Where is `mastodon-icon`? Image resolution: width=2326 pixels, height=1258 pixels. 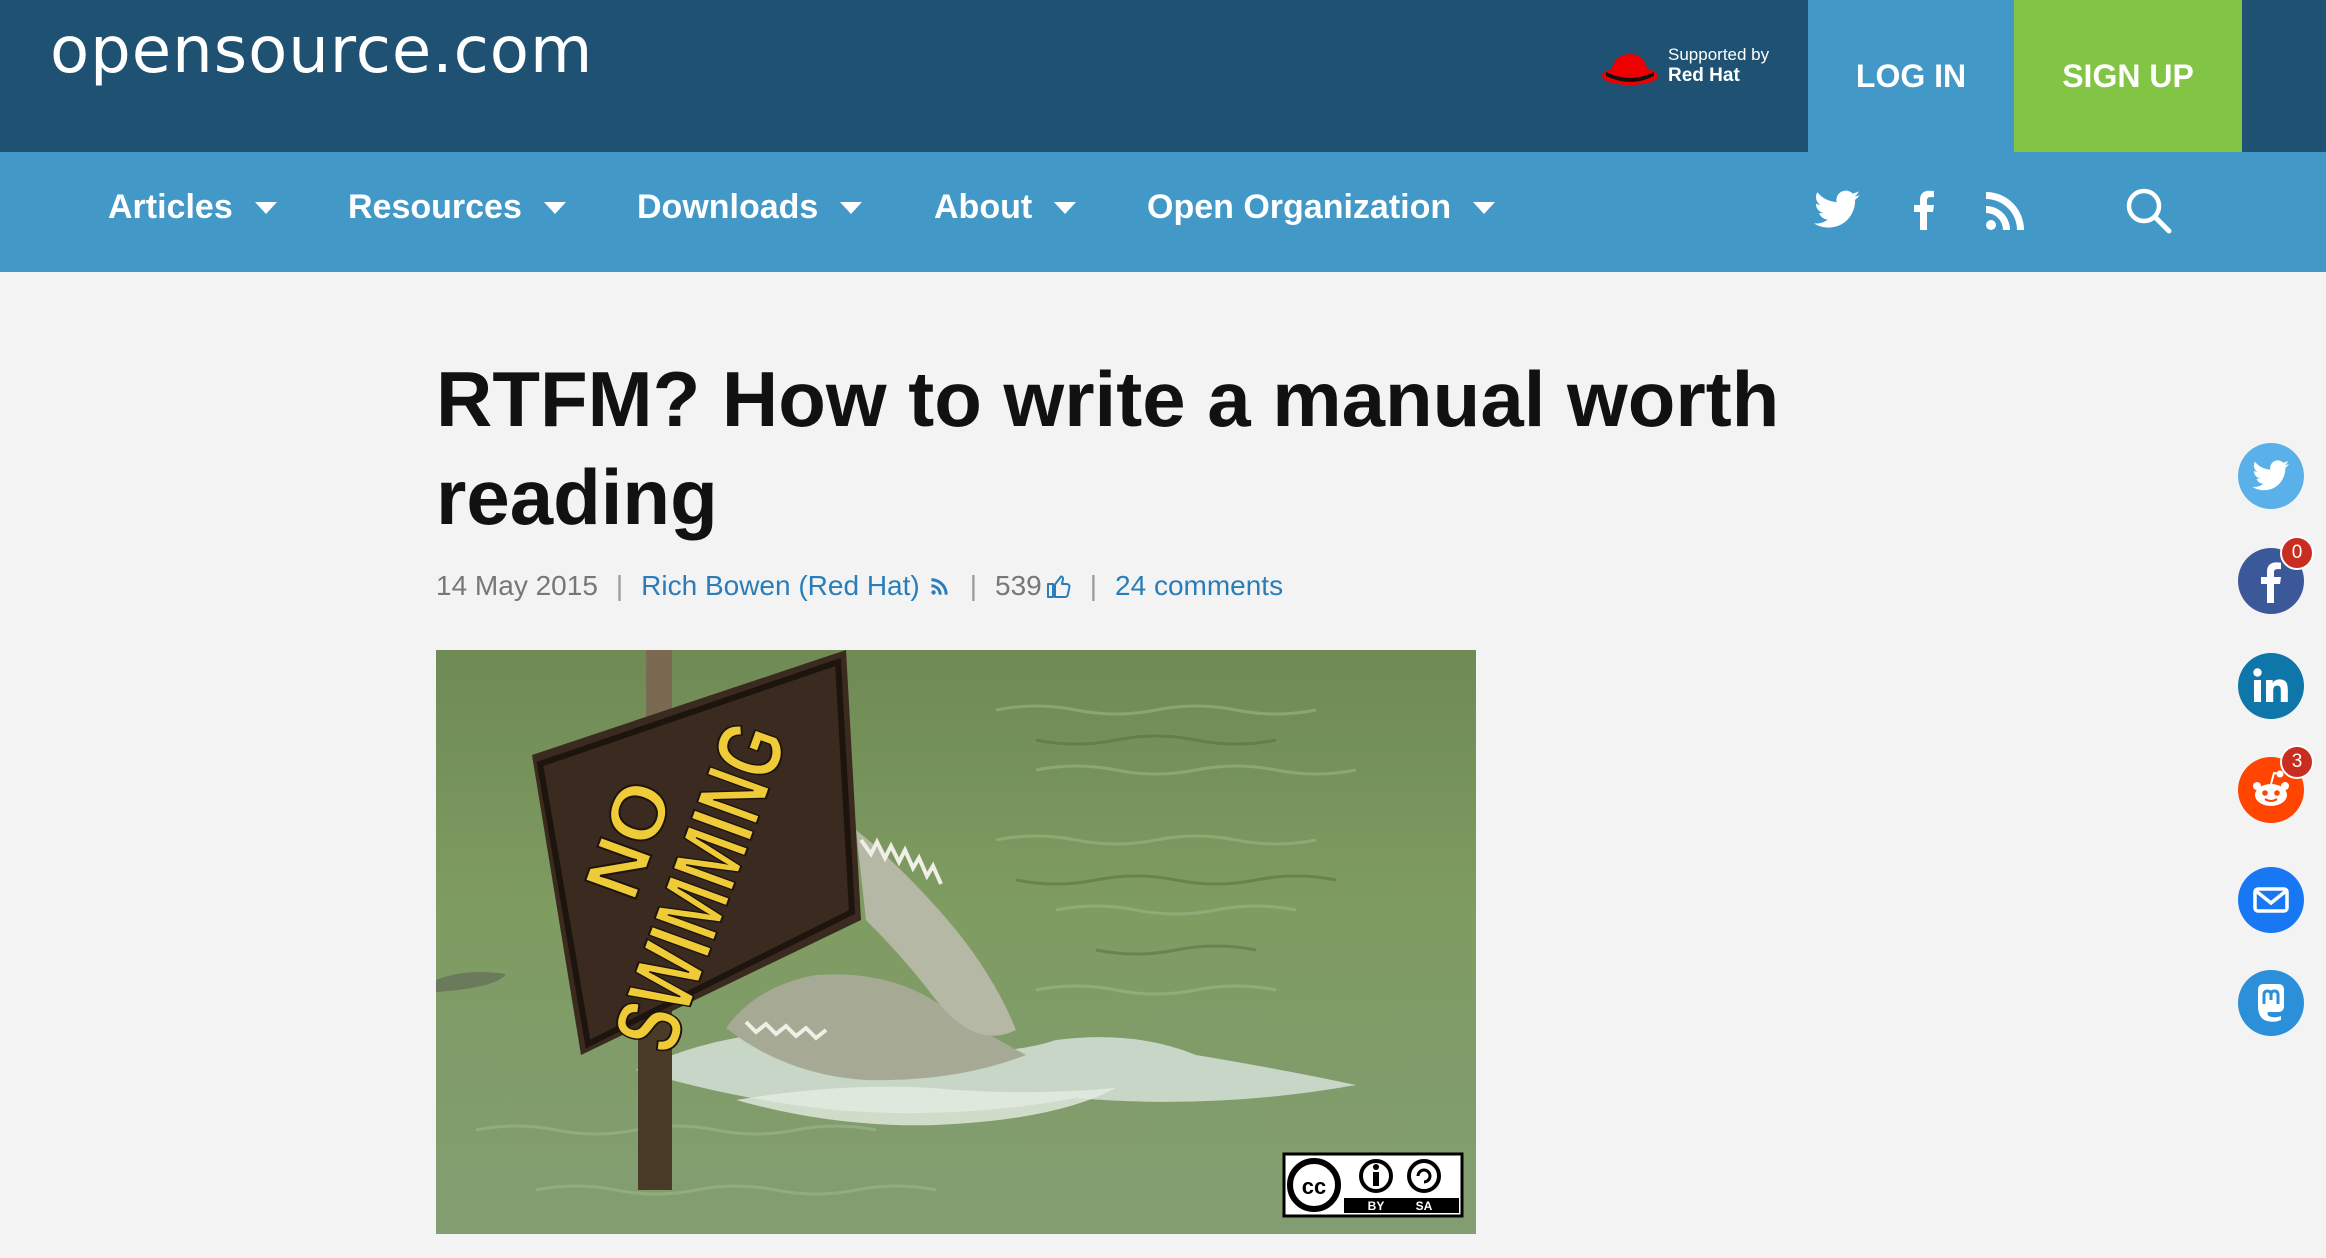
mastodon-icon is located at coordinates (2271, 1003).